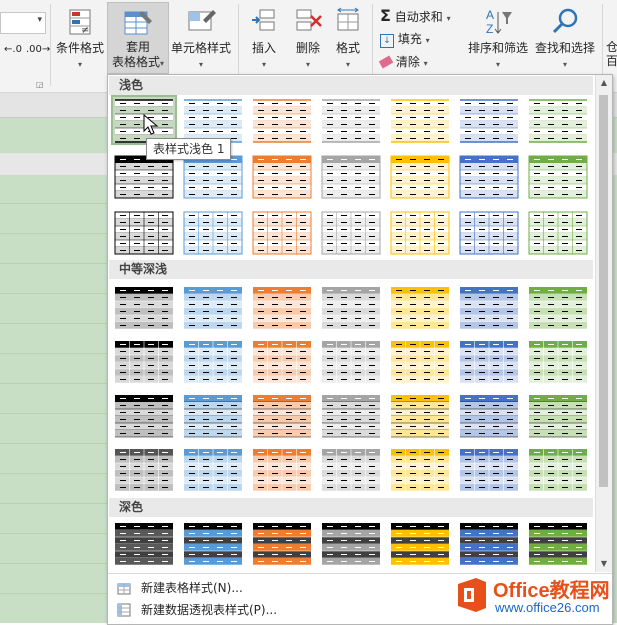 The width and height of the screenshot is (617, 625). What do you see at coordinates (351, 269) in the screenshot?
I see `section-medium-header: 中等深浅` at bounding box center [351, 269].